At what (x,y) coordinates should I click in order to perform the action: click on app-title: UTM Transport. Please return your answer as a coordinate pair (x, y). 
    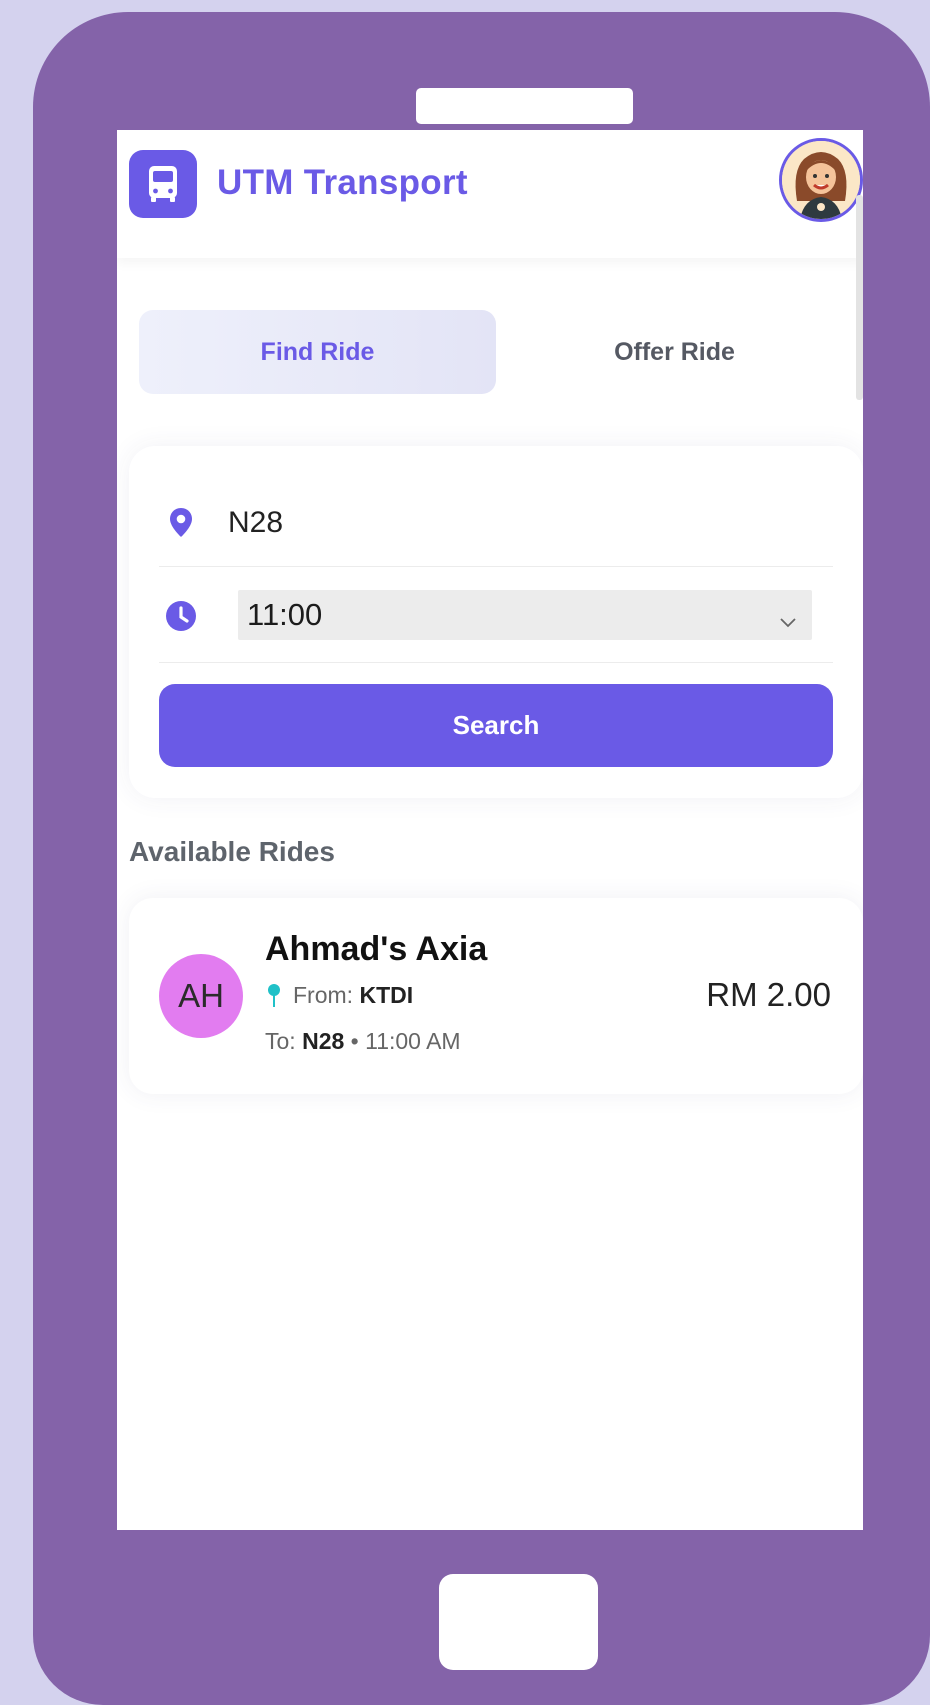
    Looking at the image, I should click on (342, 182).